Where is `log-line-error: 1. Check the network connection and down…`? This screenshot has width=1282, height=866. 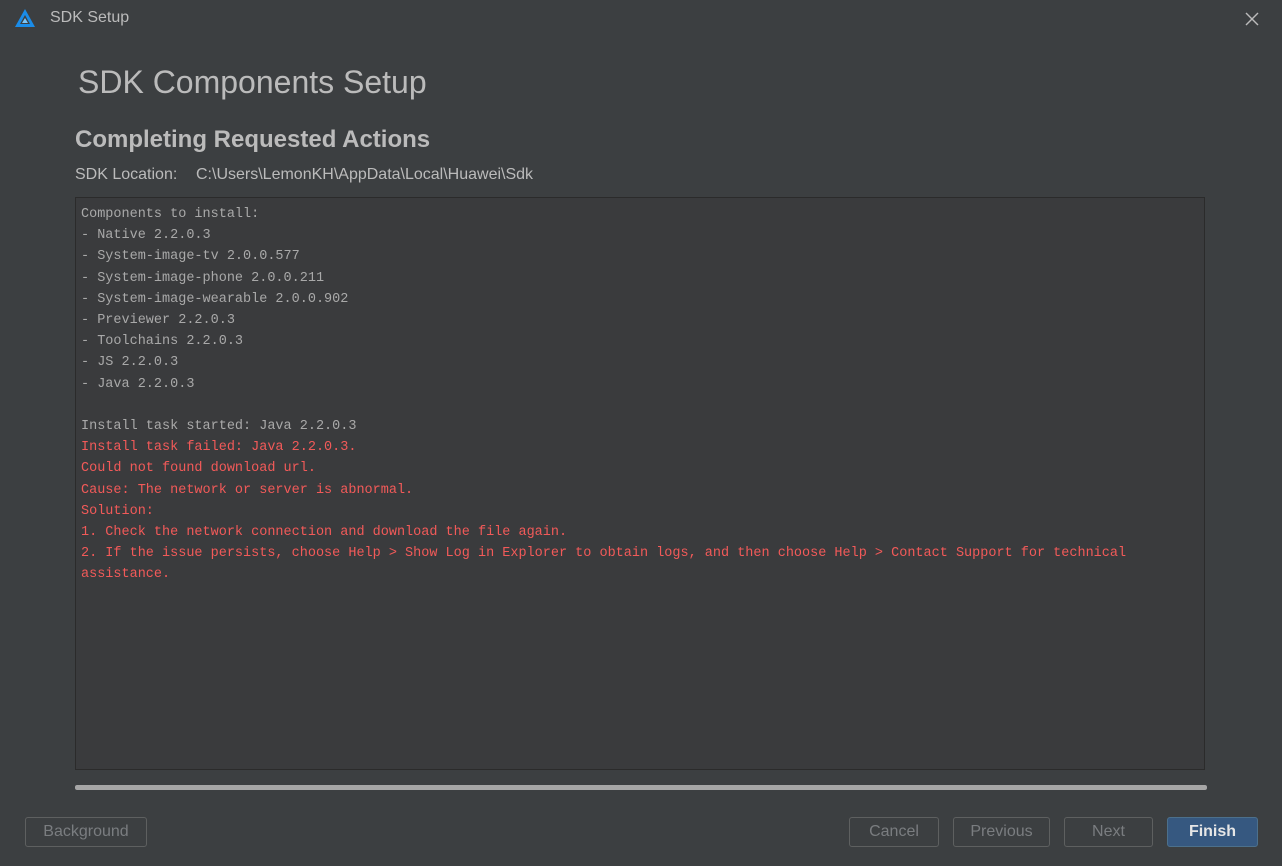 log-line-error: 1. Check the network connection and down… is located at coordinates (324, 533).